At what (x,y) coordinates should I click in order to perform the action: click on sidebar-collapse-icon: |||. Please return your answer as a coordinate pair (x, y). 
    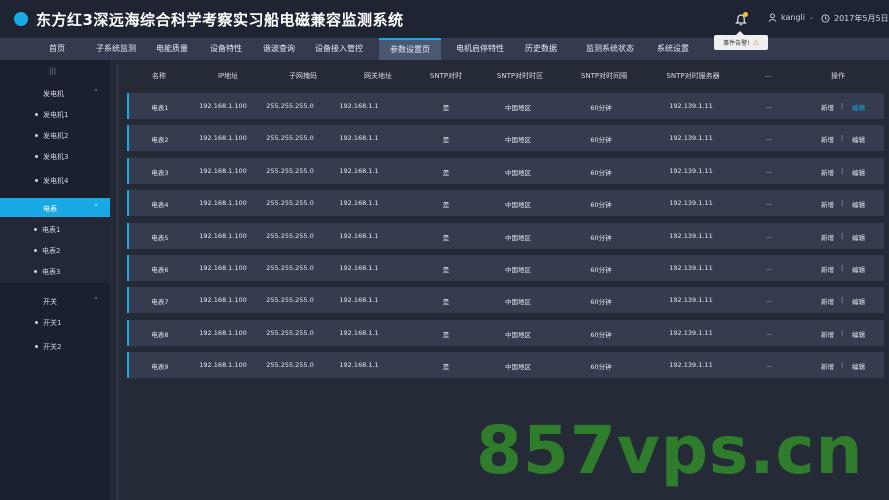
    Looking at the image, I should click on (52, 71).